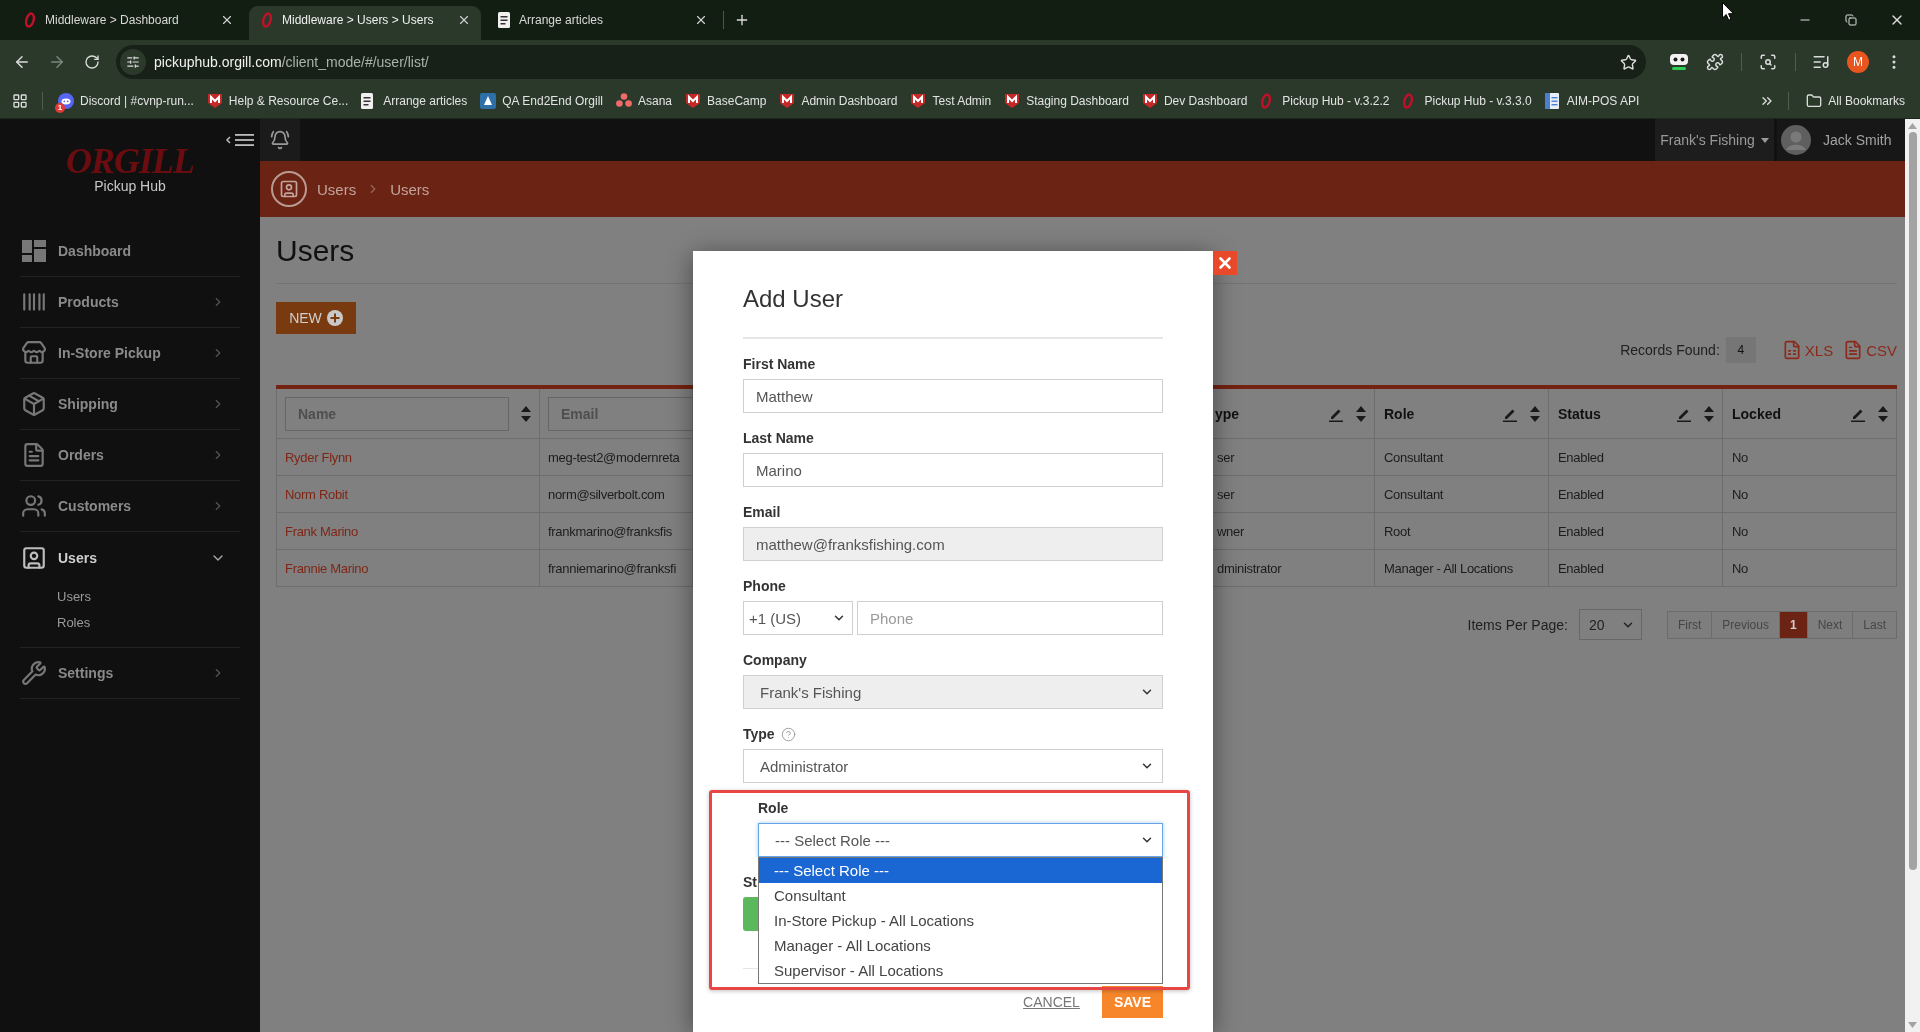 This screenshot has height=1032, width=1920. What do you see at coordinates (1912, 501) in the screenshot?
I see `scrollbar-thumb` at bounding box center [1912, 501].